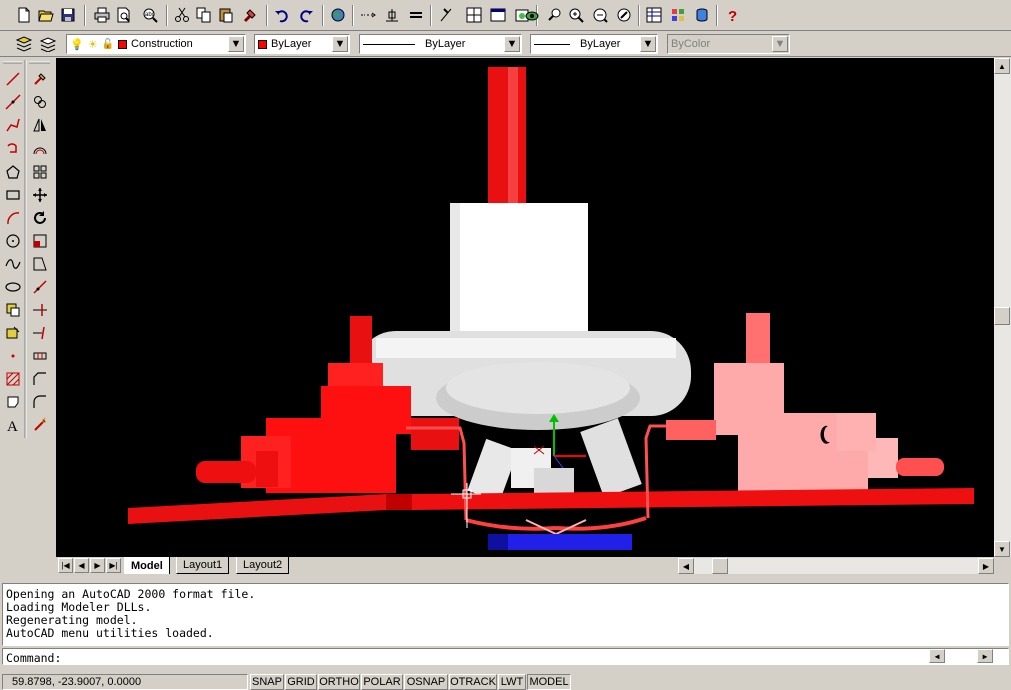 This screenshot has height=690, width=1011. What do you see at coordinates (392, 15) in the screenshot?
I see `object-snap-icon` at bounding box center [392, 15].